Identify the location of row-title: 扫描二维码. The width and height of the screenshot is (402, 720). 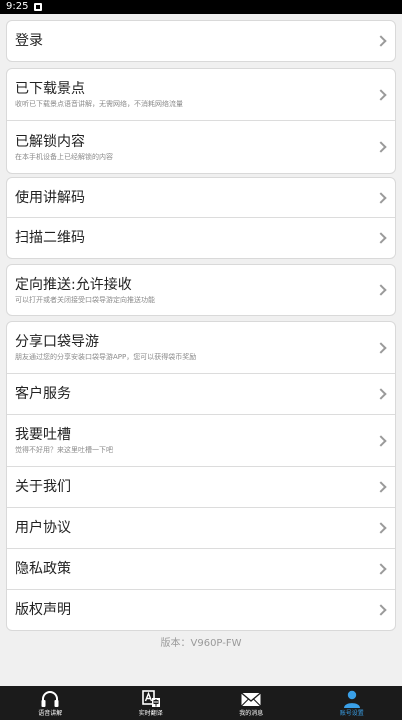
(50, 238).